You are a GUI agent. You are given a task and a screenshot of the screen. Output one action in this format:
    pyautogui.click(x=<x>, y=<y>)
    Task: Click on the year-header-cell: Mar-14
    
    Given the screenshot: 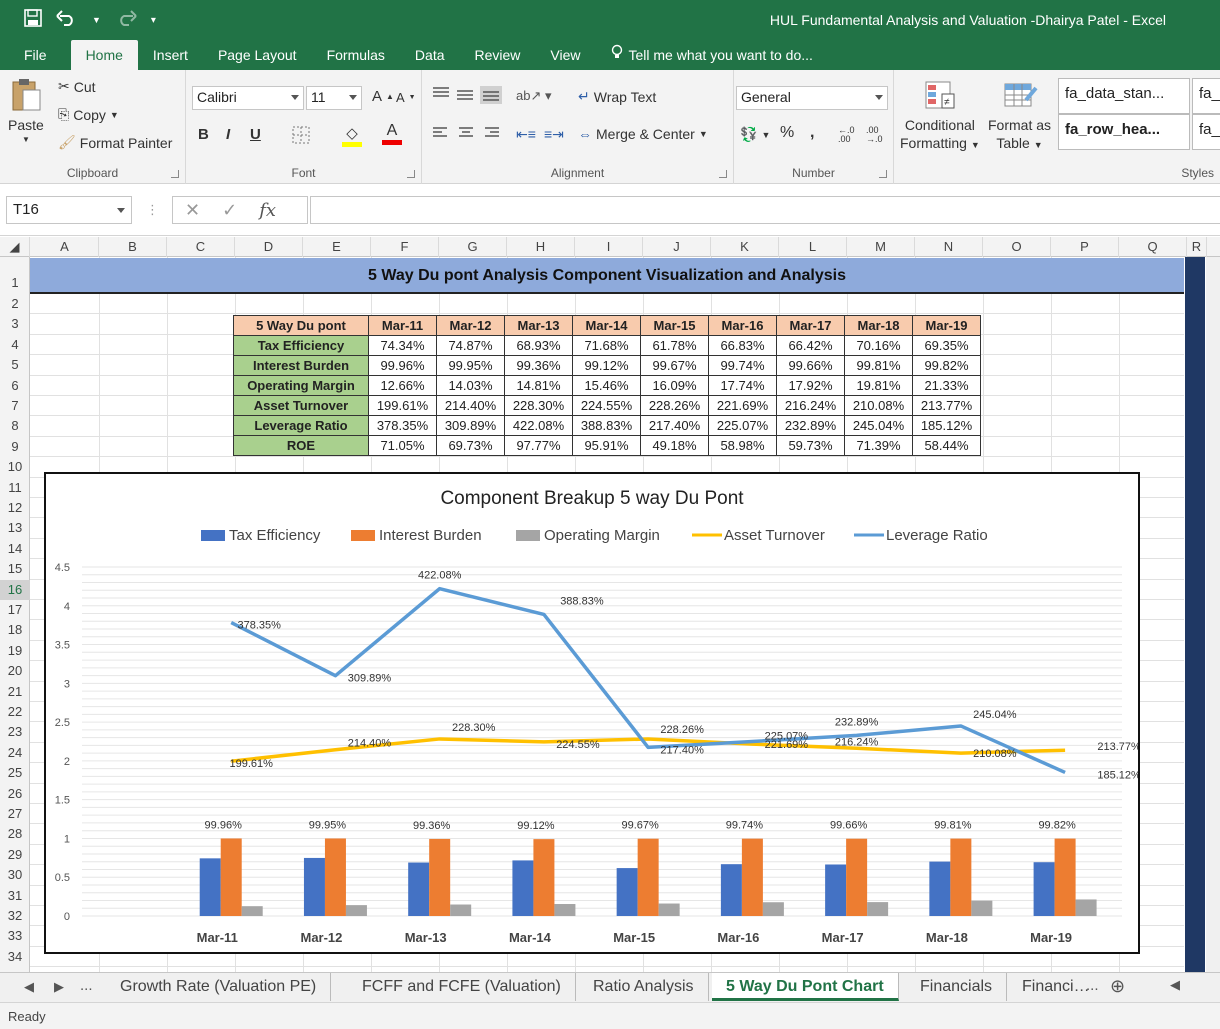 What is the action you would take?
    pyautogui.click(x=606, y=325)
    